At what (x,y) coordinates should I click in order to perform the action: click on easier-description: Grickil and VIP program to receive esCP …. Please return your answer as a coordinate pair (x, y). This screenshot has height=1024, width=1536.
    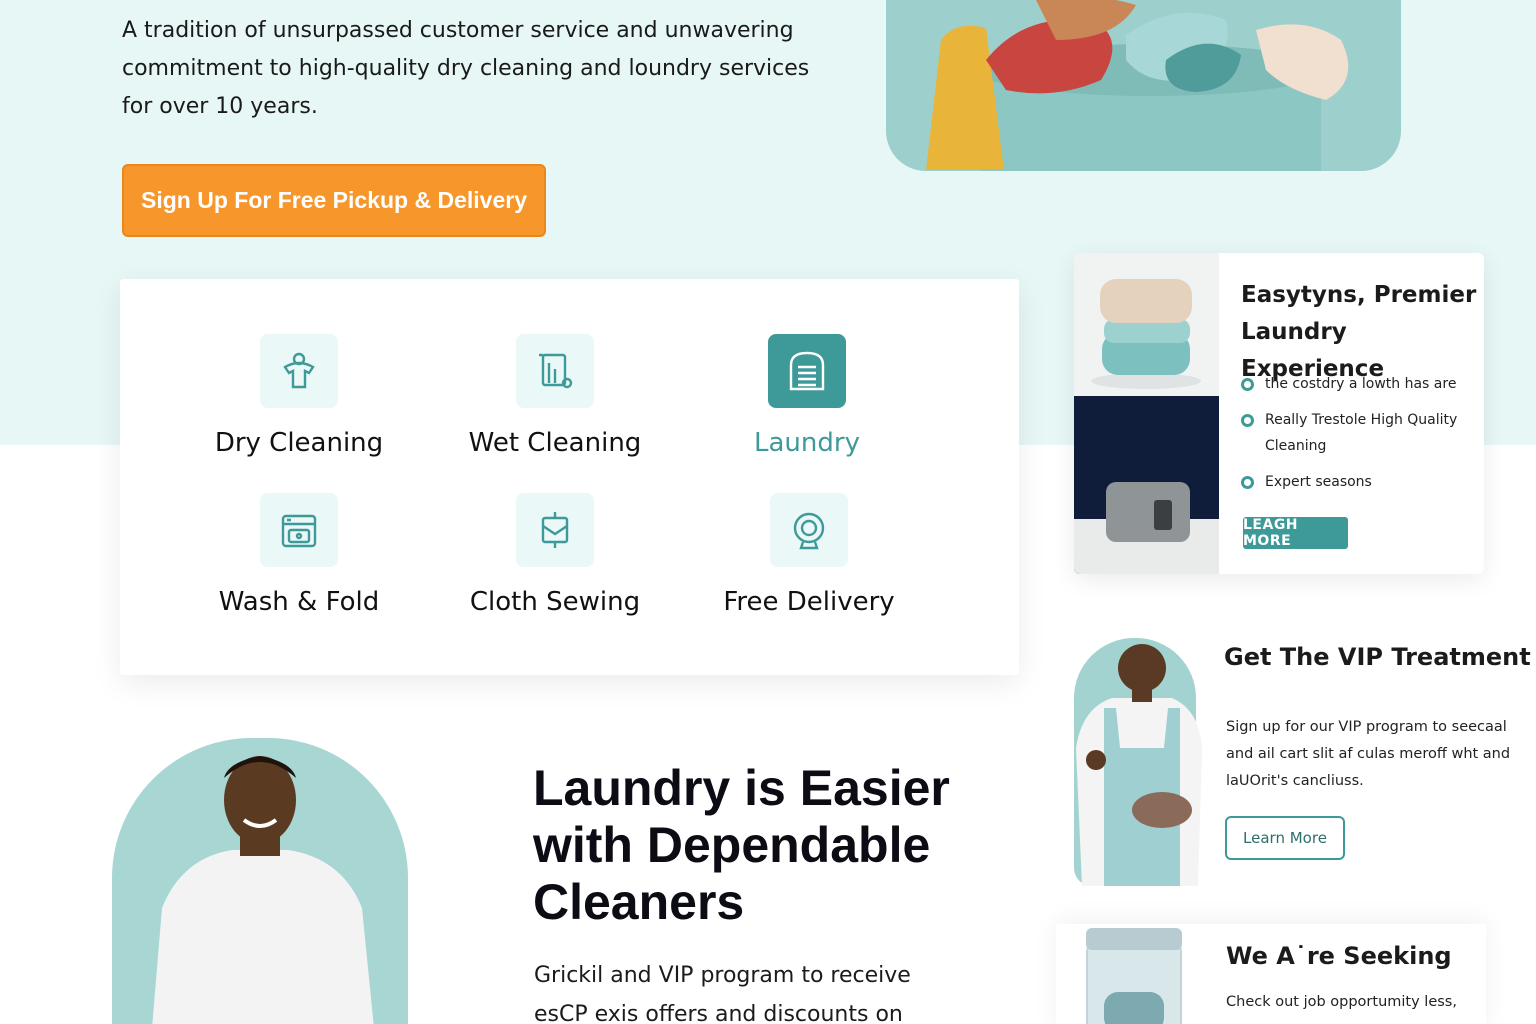
    Looking at the image, I should click on (722, 993).